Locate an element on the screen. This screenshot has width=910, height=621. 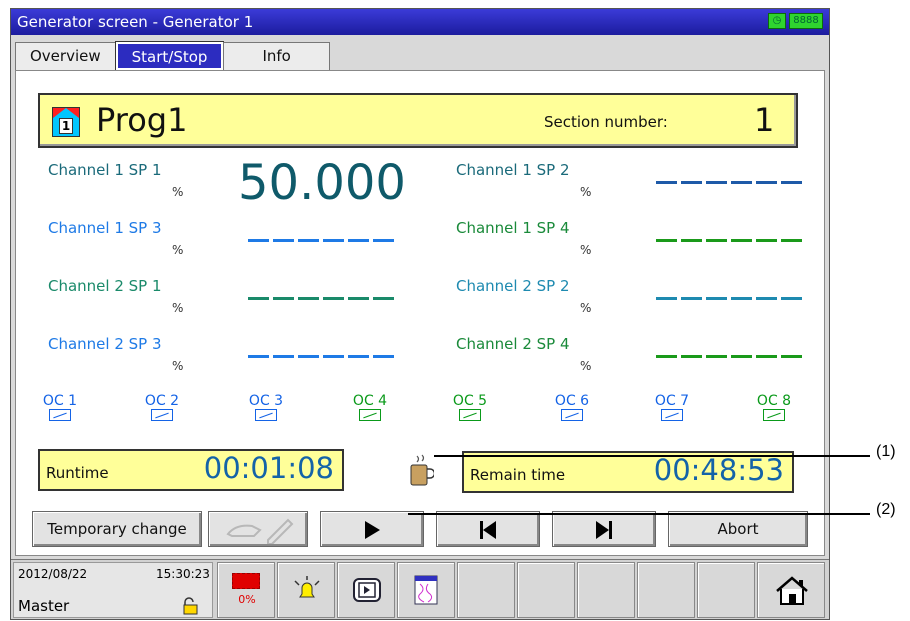
status-icons: ◷ 8888 is located at coordinates (795, 21).